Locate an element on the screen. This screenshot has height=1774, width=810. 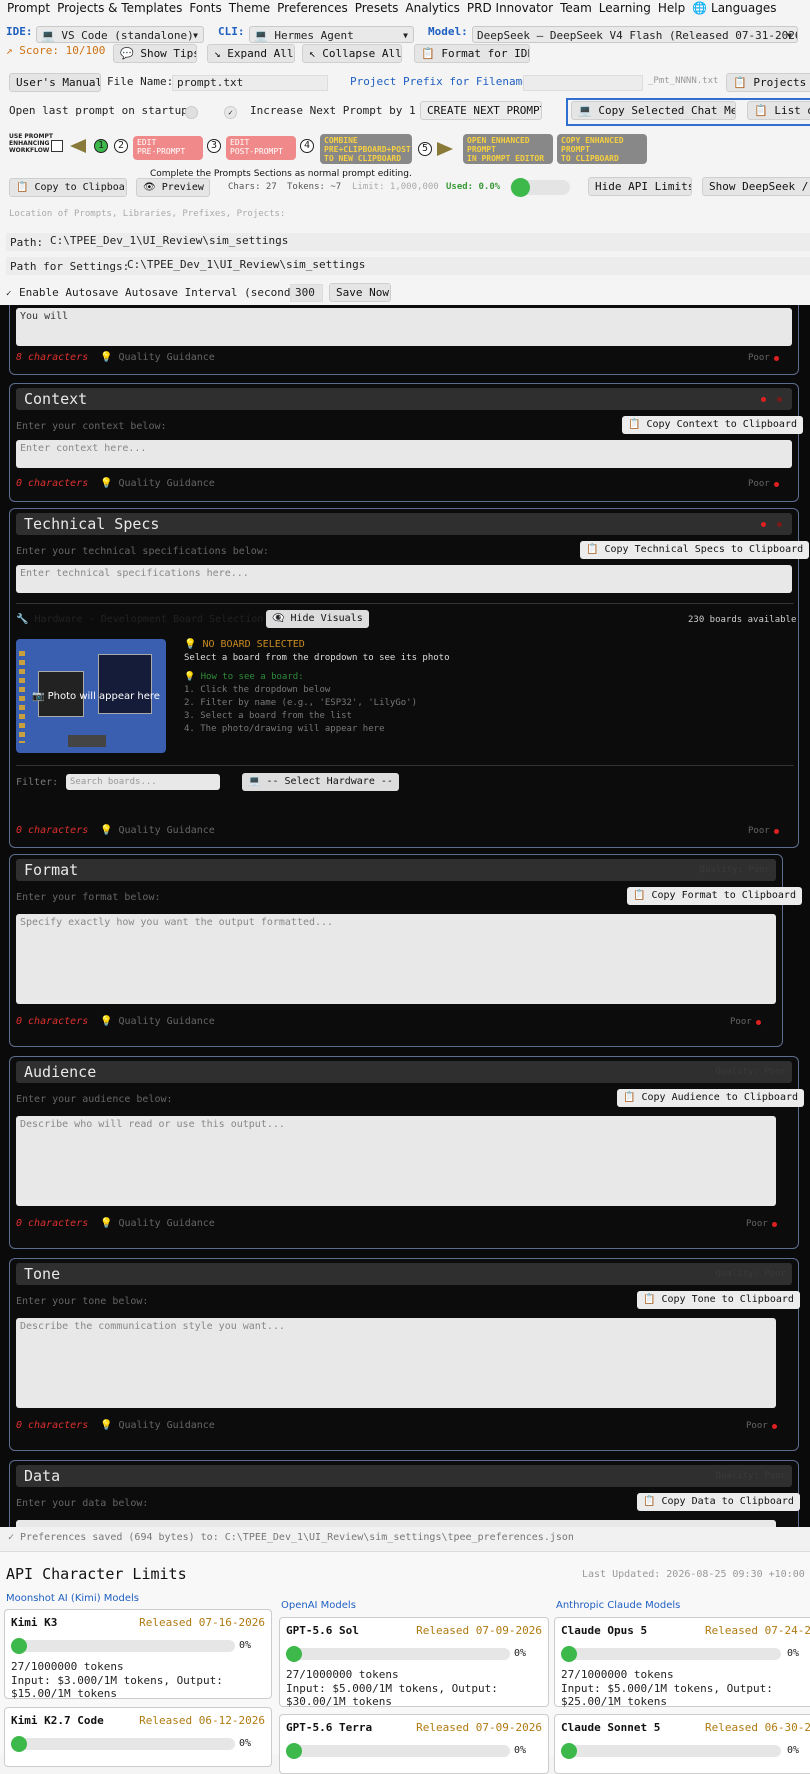
menu-theme: Theme is located at coordinates (249, 8).